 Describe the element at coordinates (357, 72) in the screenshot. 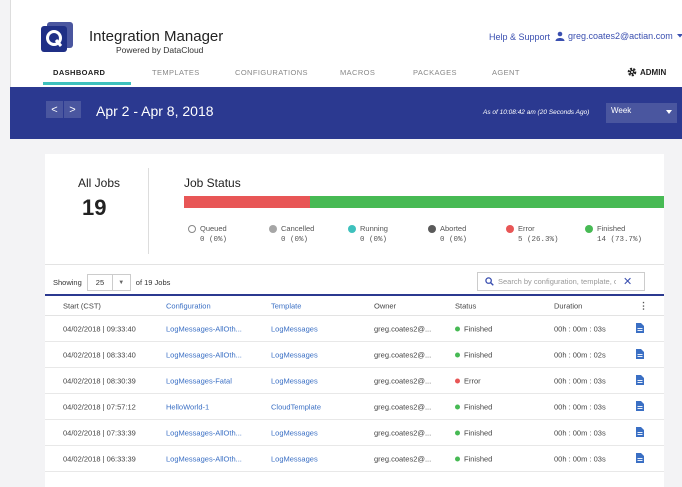

I see `tab-macros: MACROS` at that location.